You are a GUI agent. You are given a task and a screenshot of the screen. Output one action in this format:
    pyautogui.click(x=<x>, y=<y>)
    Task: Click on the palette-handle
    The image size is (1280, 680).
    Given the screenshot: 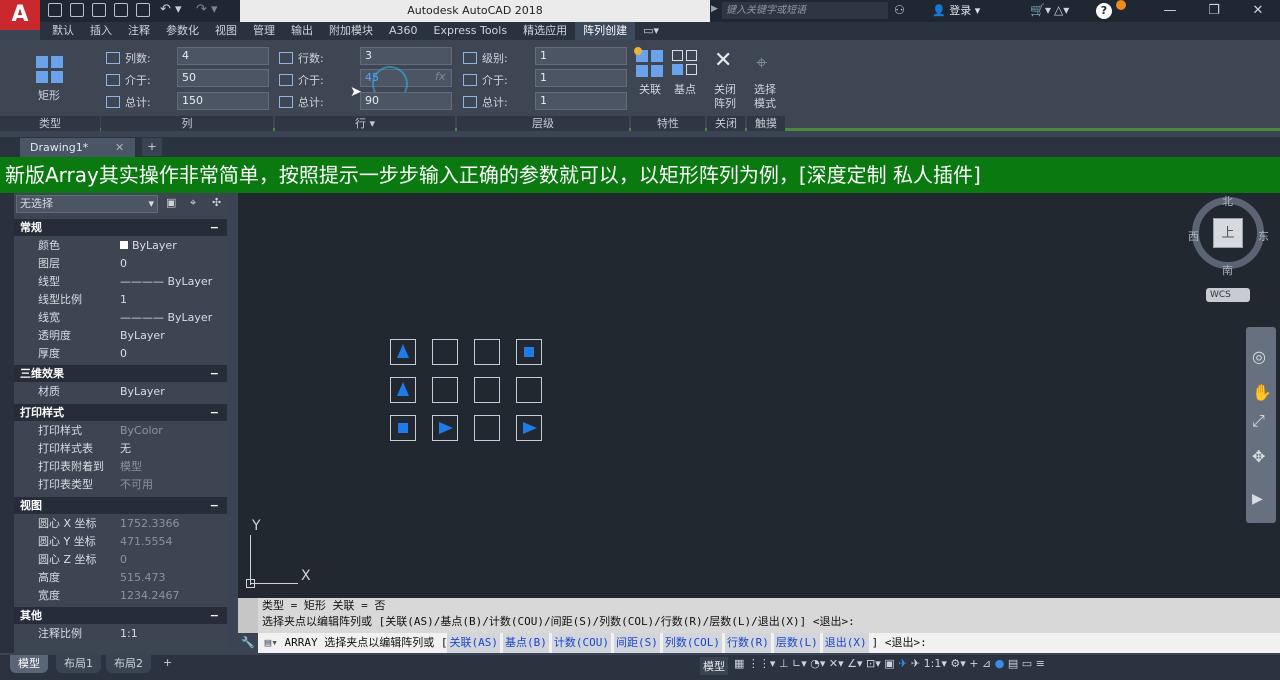 What is the action you would take?
    pyautogui.click(x=7, y=423)
    